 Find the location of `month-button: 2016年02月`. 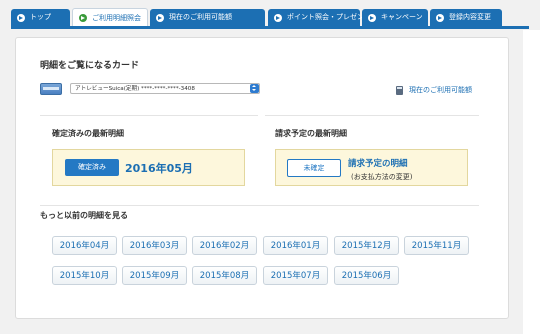

month-button: 2016年02月 is located at coordinates (224, 245).